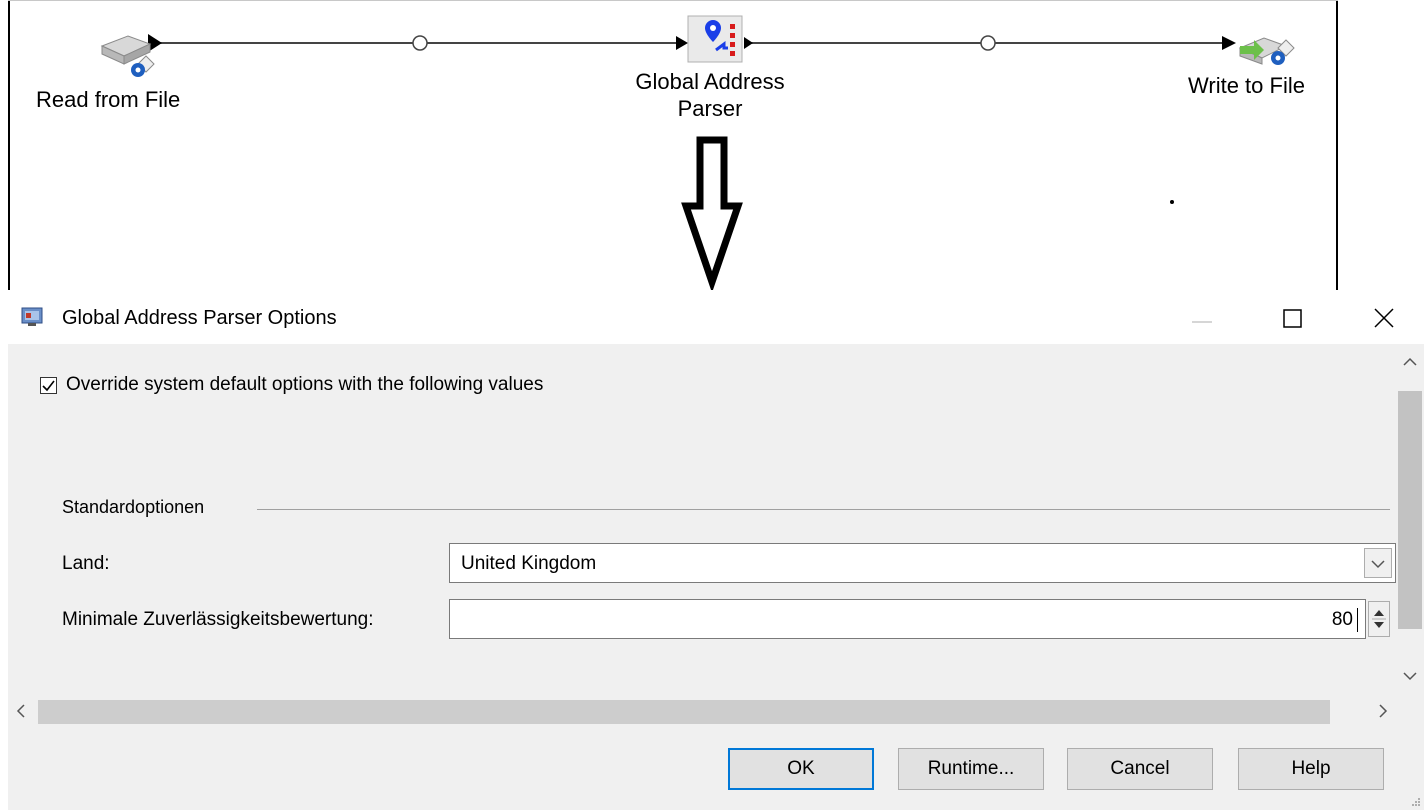  What do you see at coordinates (1357, 620) in the screenshot?
I see `text-caret` at bounding box center [1357, 620].